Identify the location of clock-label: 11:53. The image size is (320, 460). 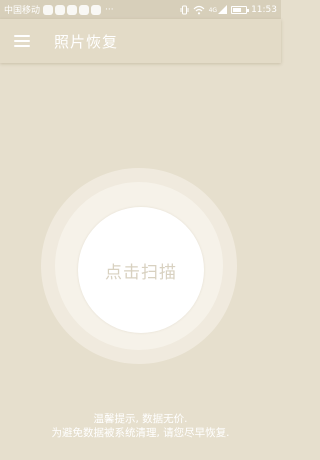
(264, 9).